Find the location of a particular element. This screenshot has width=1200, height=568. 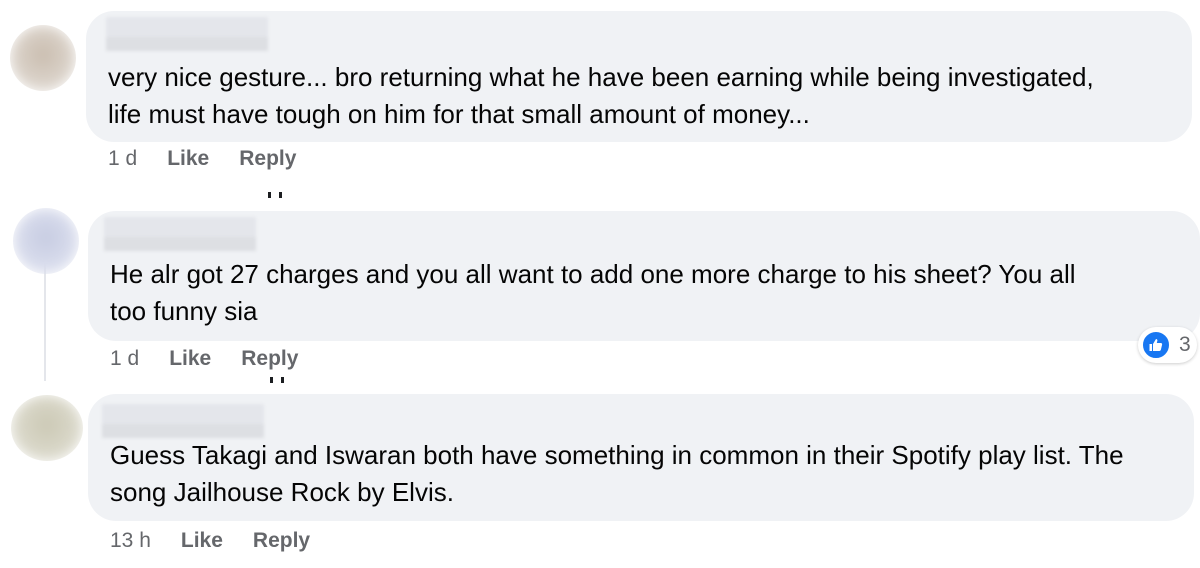

like-reaction-icon is located at coordinates (1156, 345).